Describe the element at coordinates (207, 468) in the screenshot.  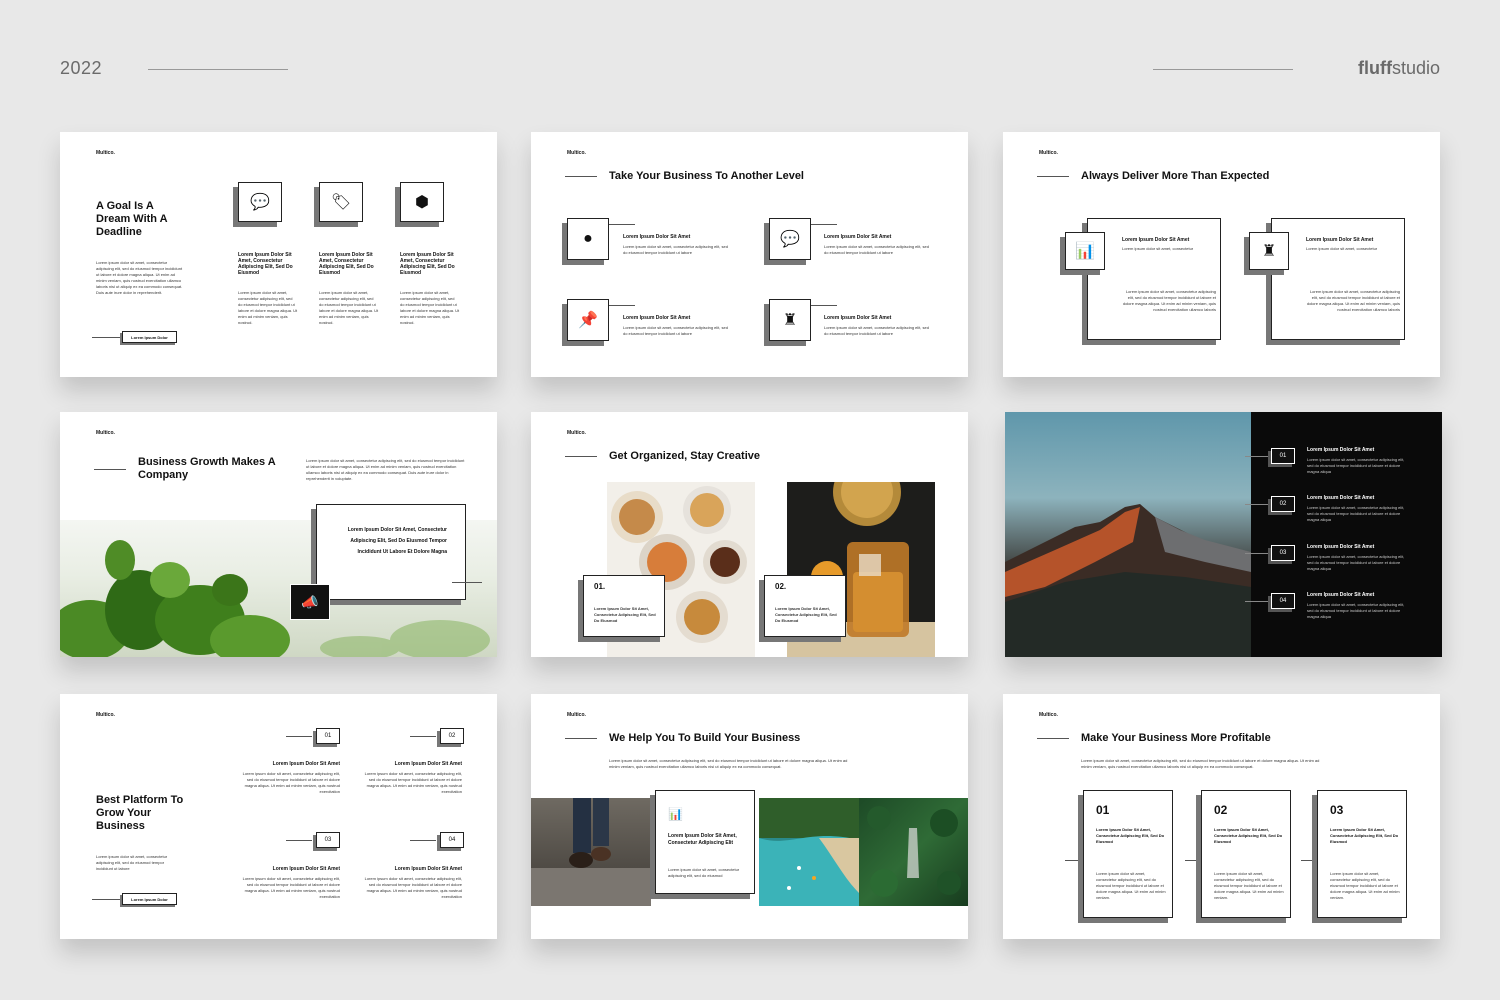
I see `slide-title: Business Growth Makes A Company` at that location.